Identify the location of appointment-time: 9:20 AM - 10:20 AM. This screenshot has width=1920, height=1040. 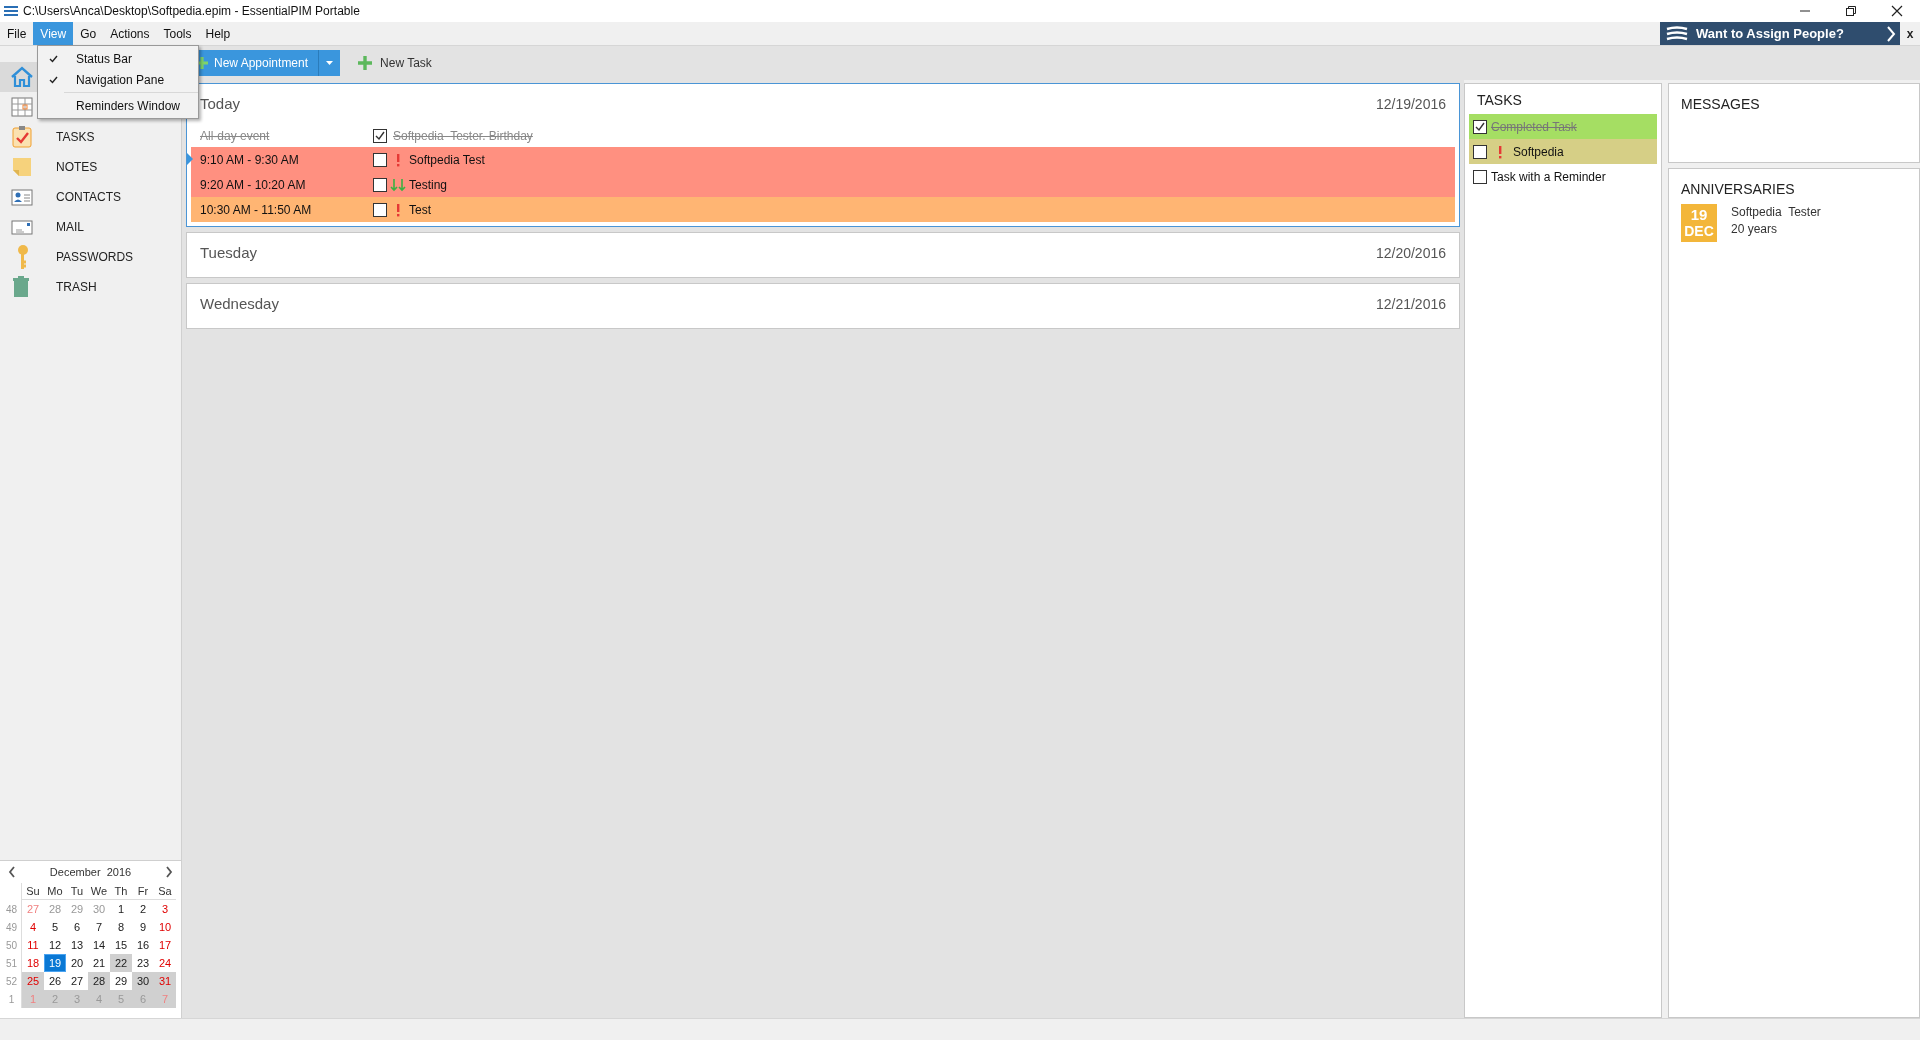
(253, 185).